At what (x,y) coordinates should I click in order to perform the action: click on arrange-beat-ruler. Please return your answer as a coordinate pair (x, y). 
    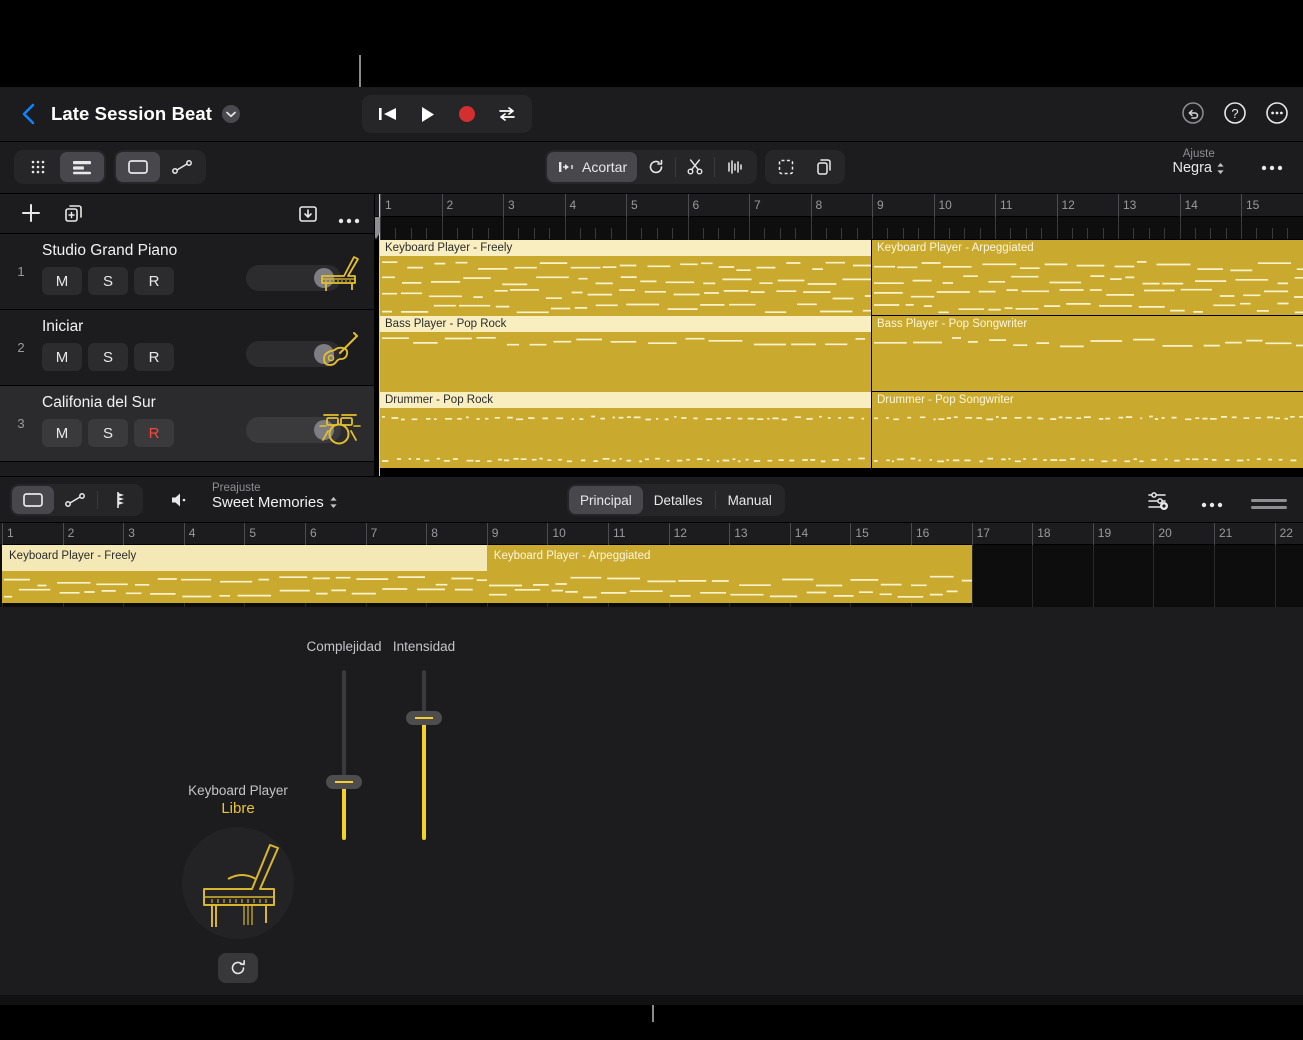
    Looking at the image, I should click on (839, 228).